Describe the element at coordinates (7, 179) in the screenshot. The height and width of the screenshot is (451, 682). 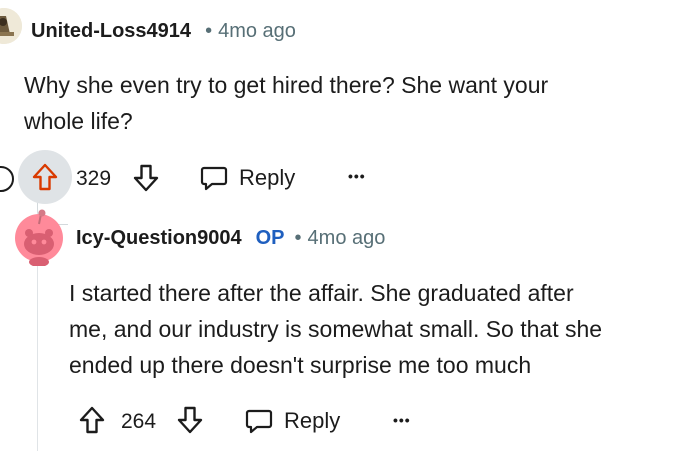
I see `collapse-icon` at that location.